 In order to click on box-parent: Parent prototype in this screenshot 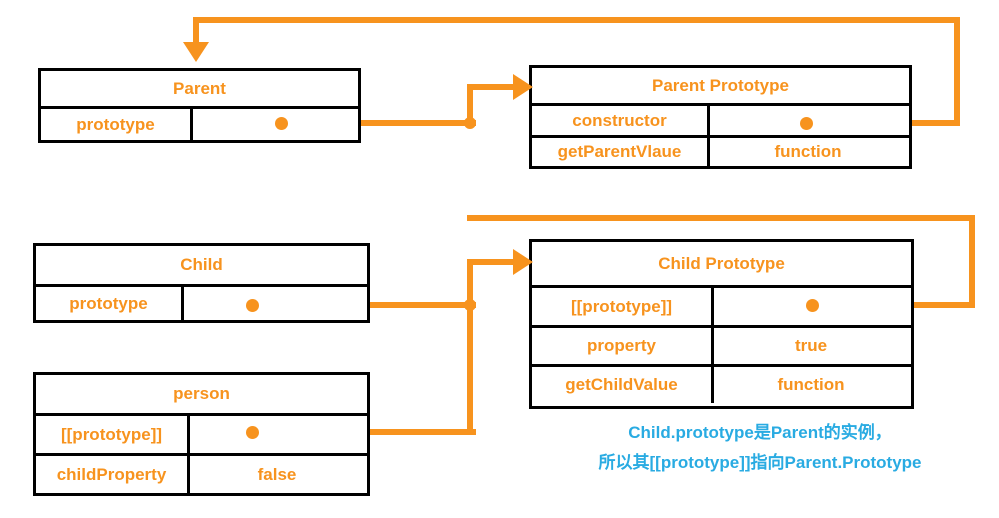, I will do `click(199, 105)`.